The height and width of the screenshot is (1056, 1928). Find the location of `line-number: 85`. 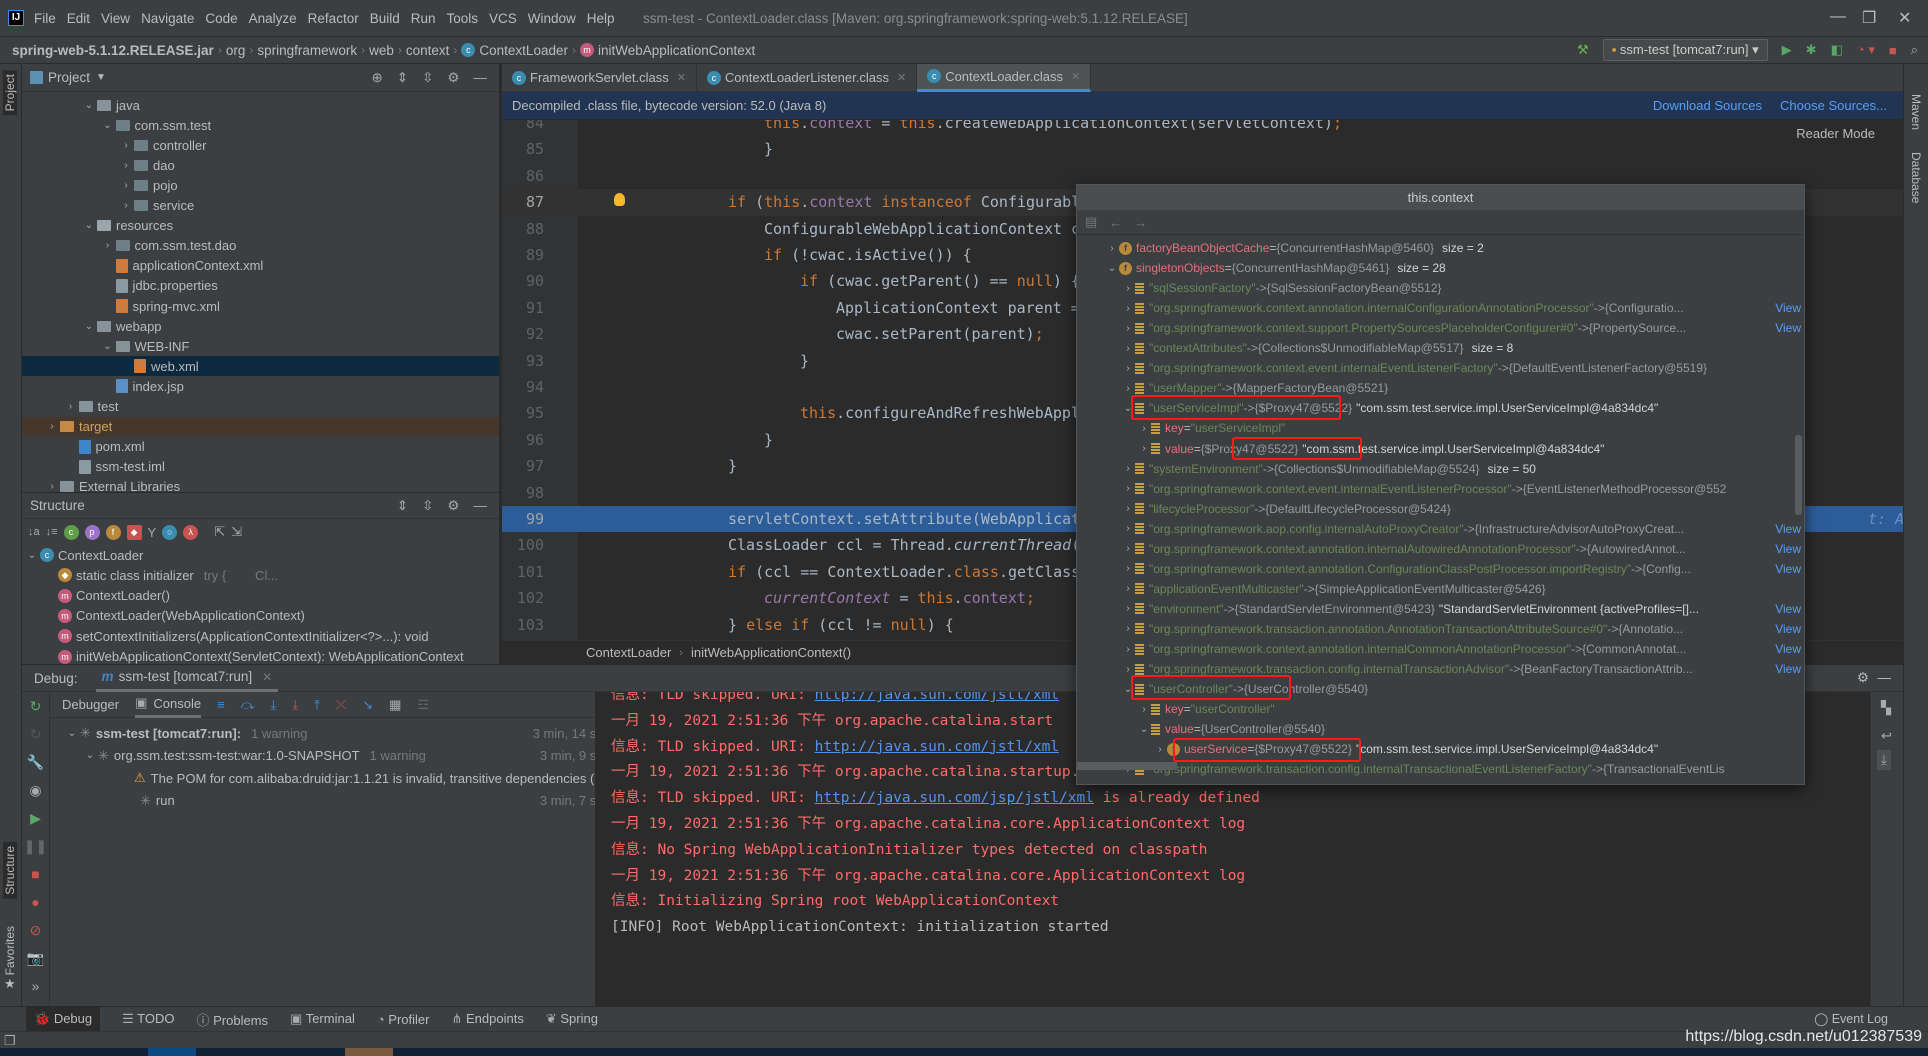

line-number: 85 is located at coordinates (523, 149).